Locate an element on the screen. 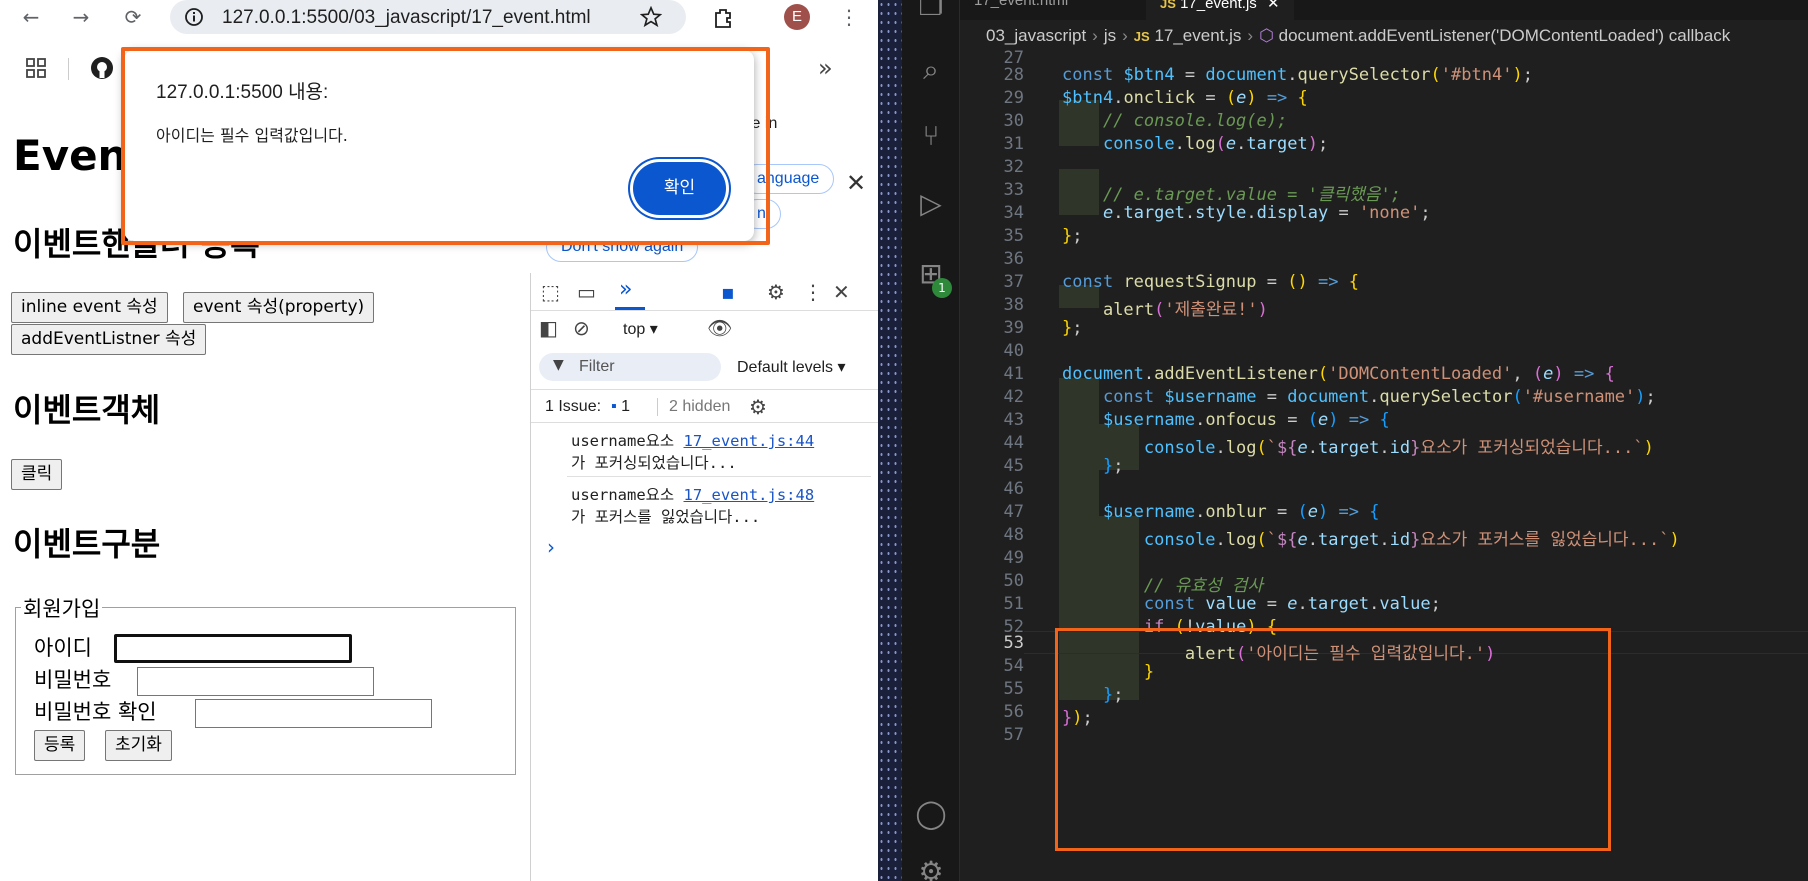  apps-grid-icon is located at coordinates (36, 68).